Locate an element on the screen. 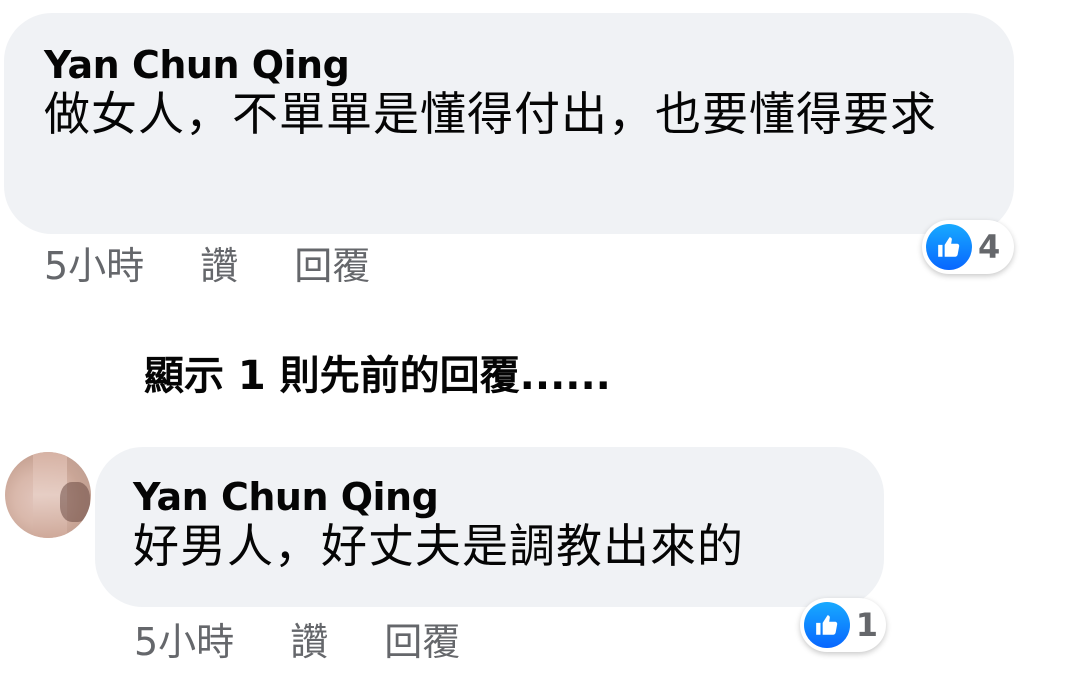 This screenshot has height=681, width=1073. comment-timestamp: 5小時 is located at coordinates (94, 266).